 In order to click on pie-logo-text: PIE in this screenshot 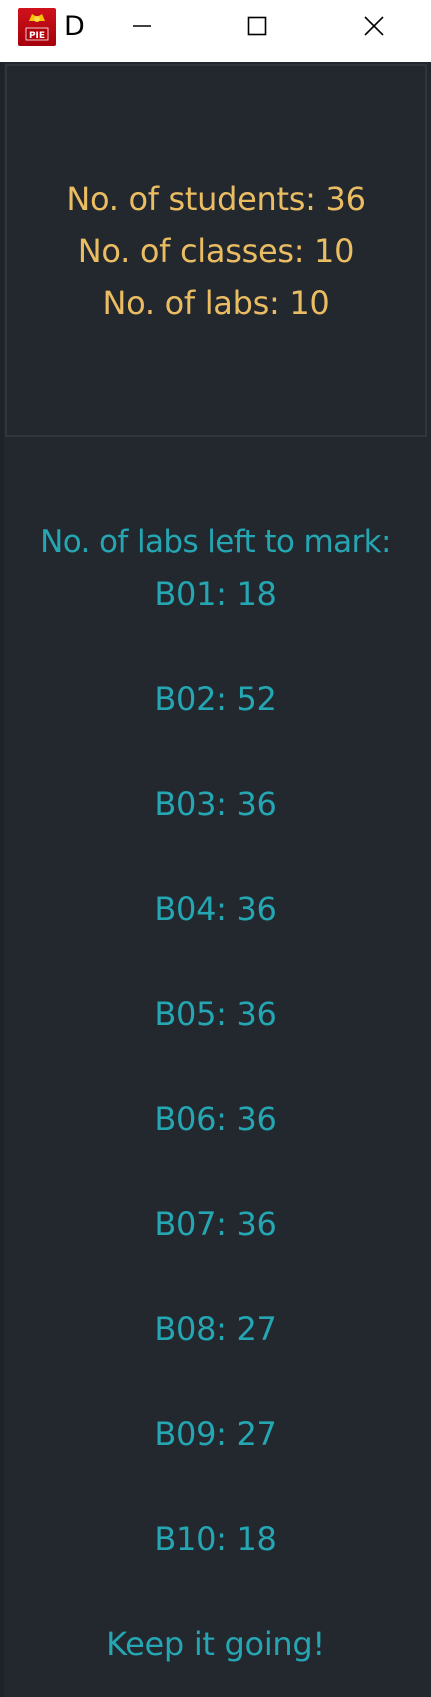, I will do `click(37, 36)`.